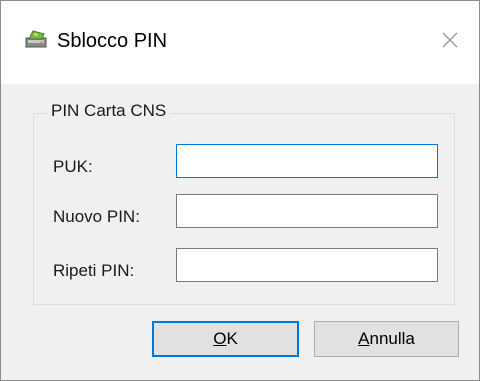 This screenshot has height=381, width=480. What do you see at coordinates (112, 41) in the screenshot?
I see `dialog-title: Sblocco PIN` at bounding box center [112, 41].